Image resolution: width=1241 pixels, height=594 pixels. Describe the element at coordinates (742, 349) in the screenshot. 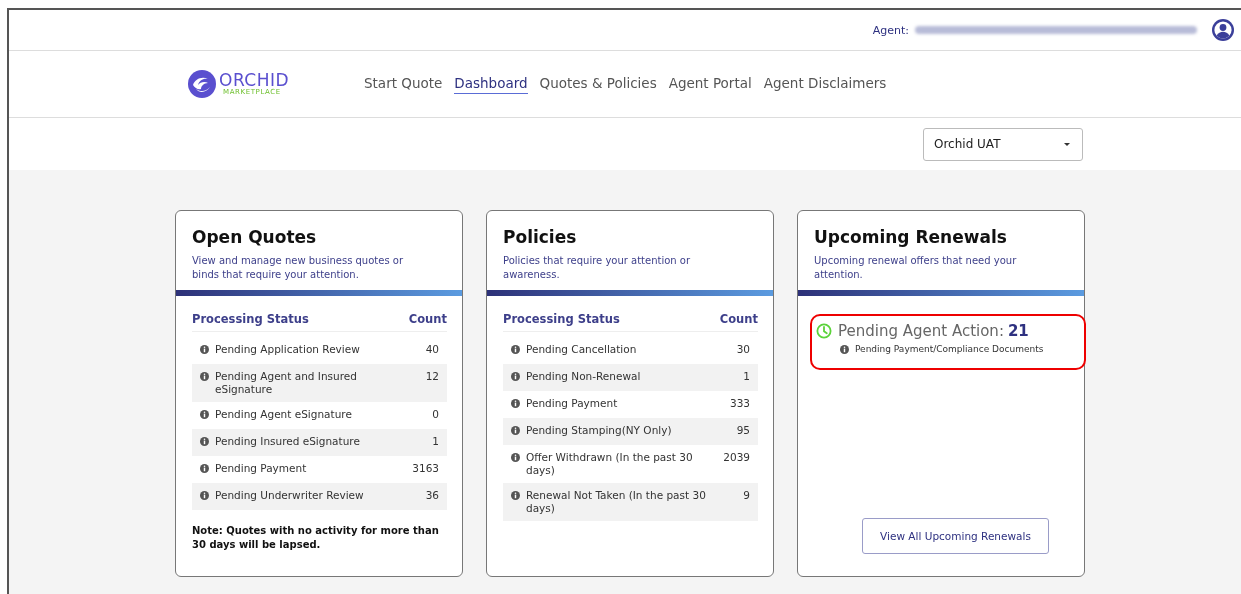

I see `status-count: 30` at that location.